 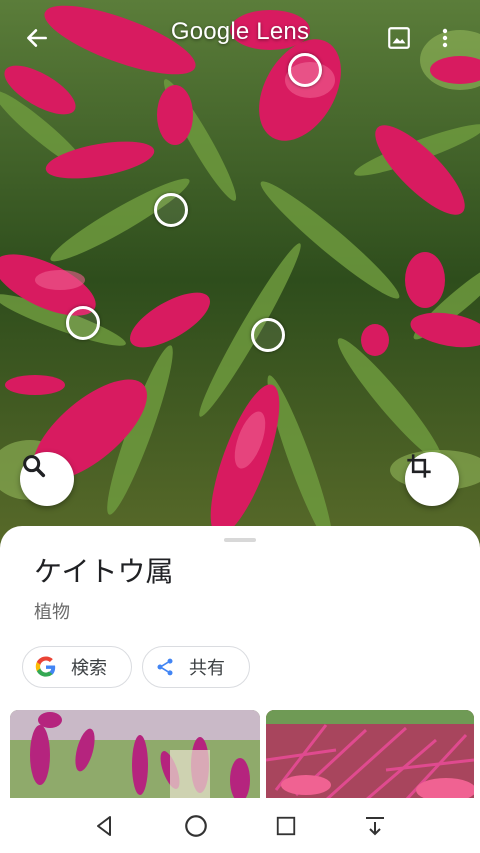 I want to click on similar-image-1-picture, so click(x=135, y=754).